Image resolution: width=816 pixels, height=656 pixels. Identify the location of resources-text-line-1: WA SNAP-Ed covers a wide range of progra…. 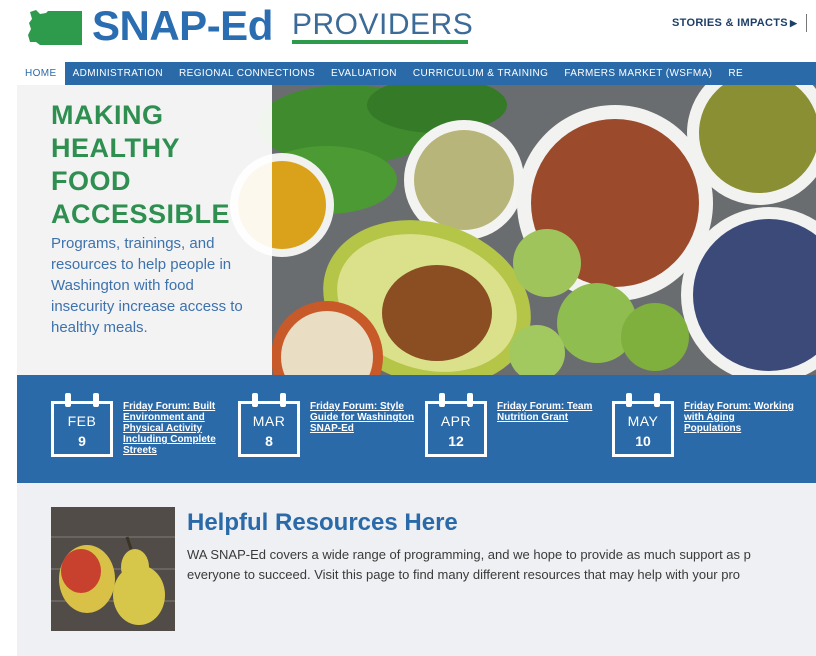
(469, 554).